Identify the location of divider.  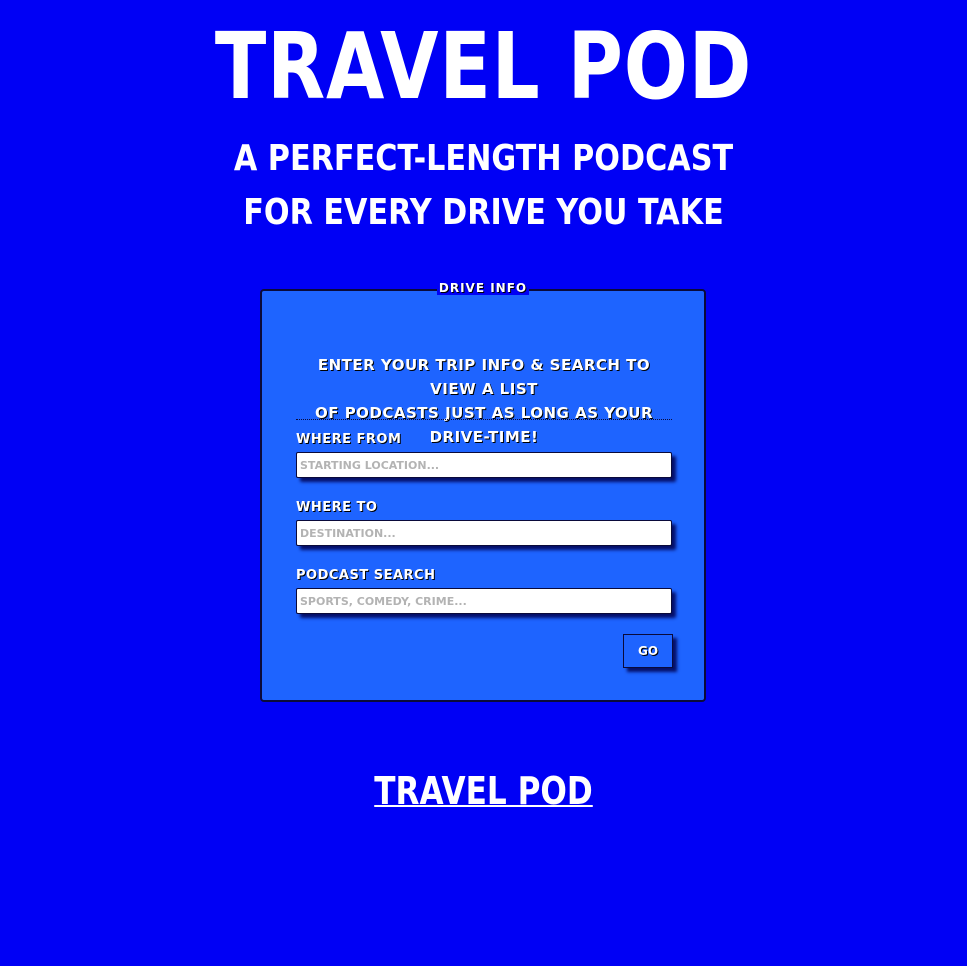
(484, 419).